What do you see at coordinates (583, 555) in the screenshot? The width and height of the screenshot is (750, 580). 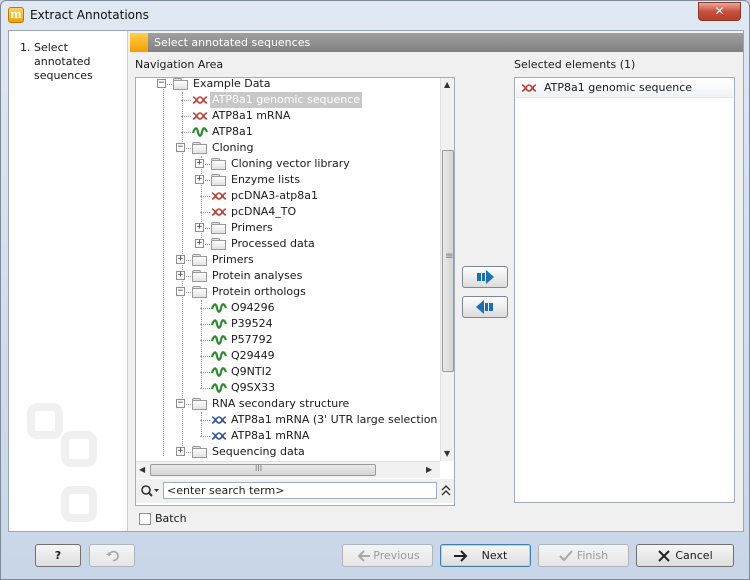 I see `finish-button: Finish` at bounding box center [583, 555].